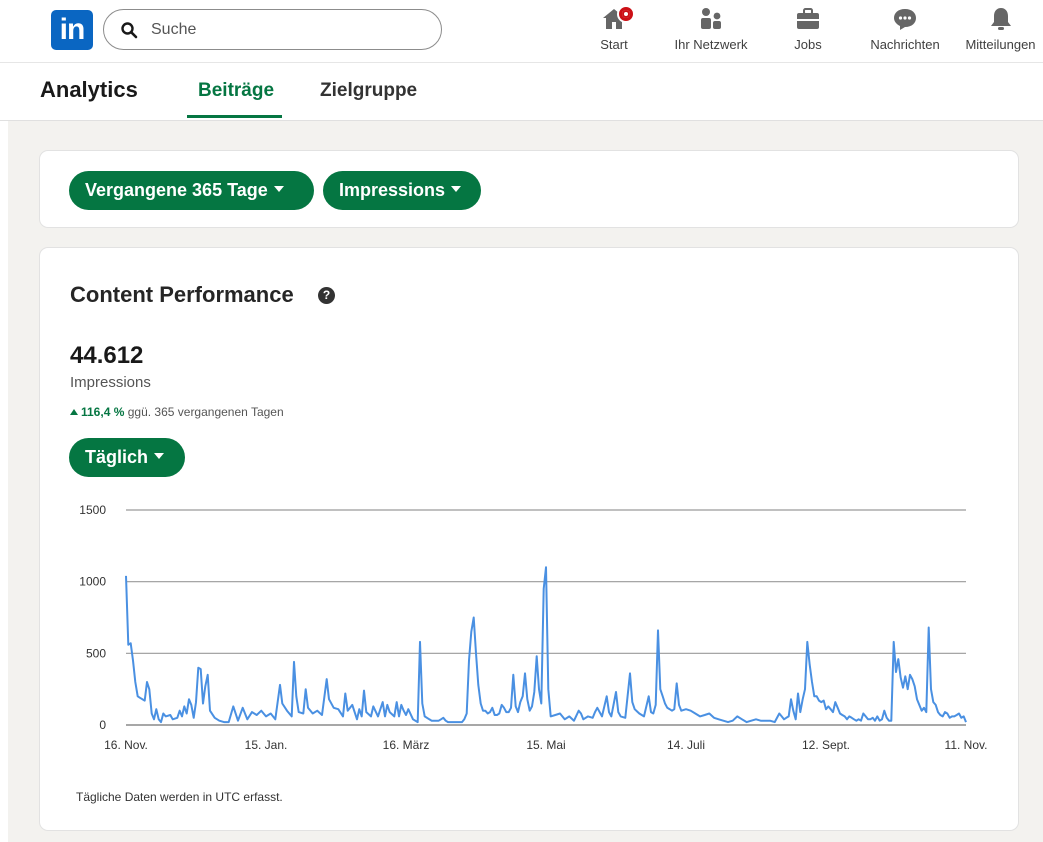 The height and width of the screenshot is (842, 1043). Describe the element at coordinates (614, 44) in the screenshot. I see `nav-label-start: Start` at that location.